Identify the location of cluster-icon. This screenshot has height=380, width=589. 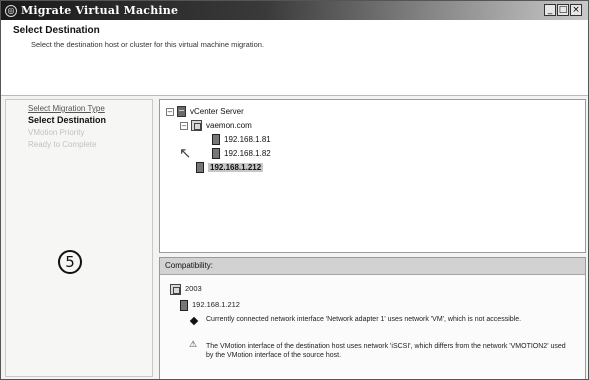
(175, 289).